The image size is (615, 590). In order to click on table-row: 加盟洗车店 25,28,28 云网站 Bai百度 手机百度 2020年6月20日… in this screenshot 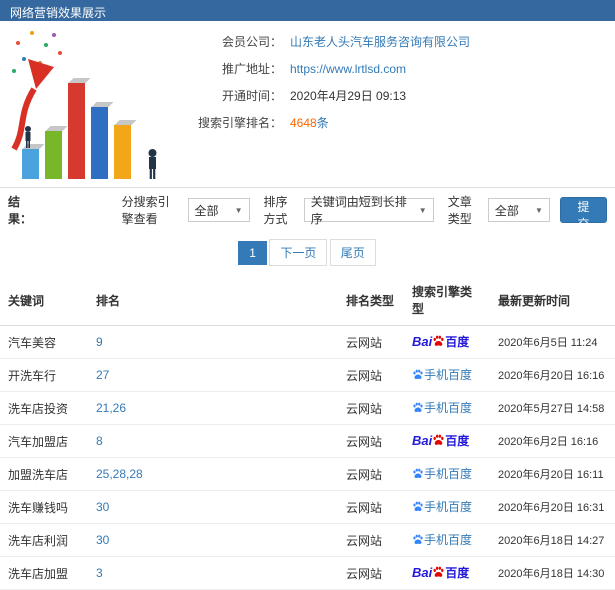, I will do `click(307, 474)`.